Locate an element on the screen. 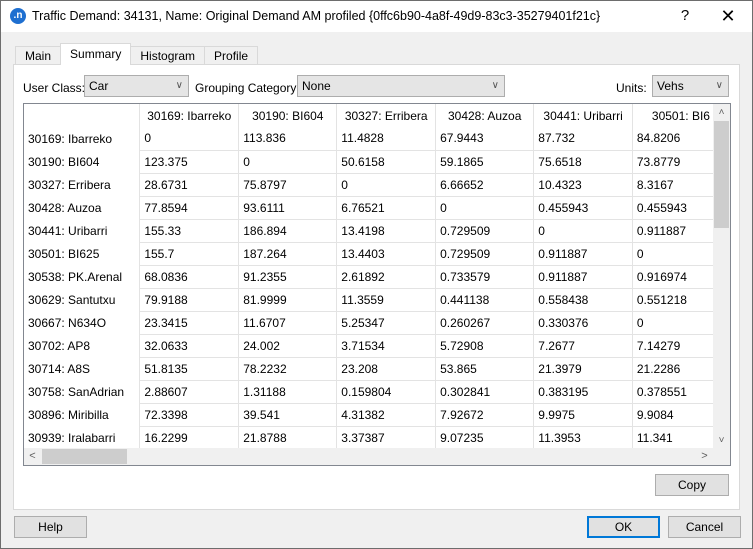  table-cell: 79.9188 is located at coordinates (189, 300).